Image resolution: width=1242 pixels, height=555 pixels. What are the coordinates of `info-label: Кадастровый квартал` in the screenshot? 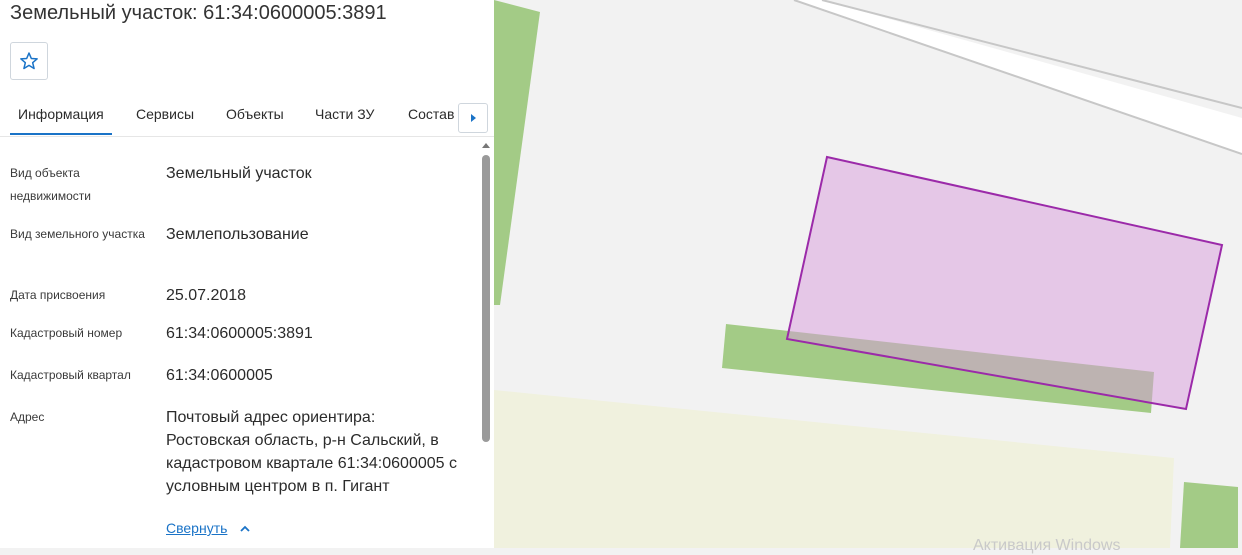 It's located at (70, 375).